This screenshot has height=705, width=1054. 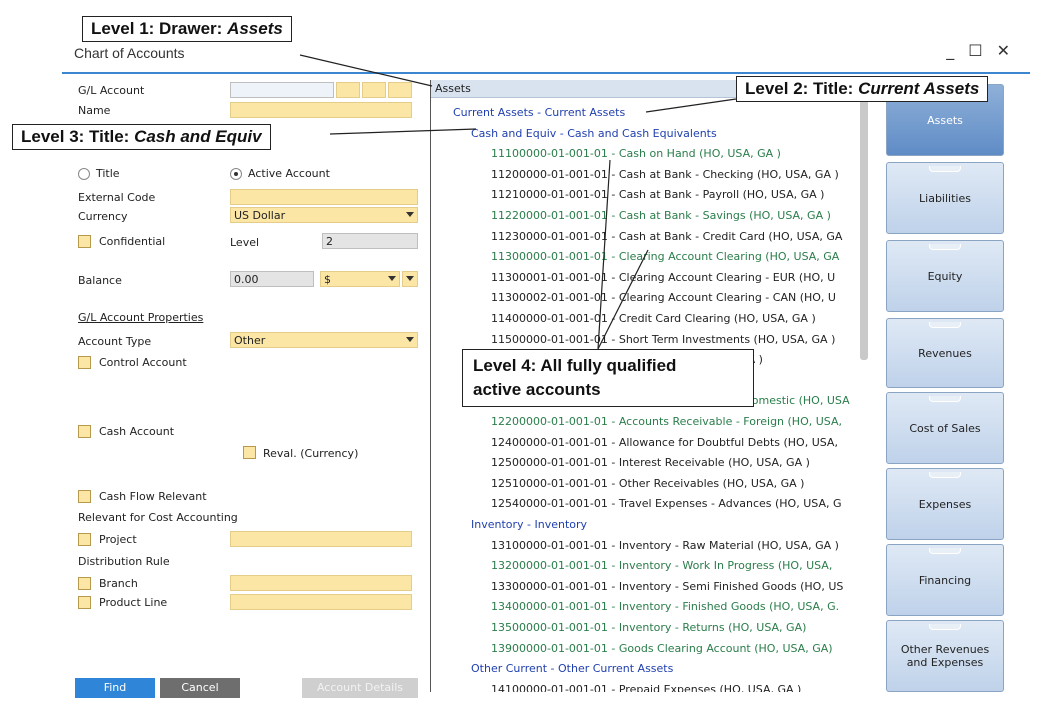 I want to click on window-controls: _ ☐ ✕, so click(x=978, y=50).